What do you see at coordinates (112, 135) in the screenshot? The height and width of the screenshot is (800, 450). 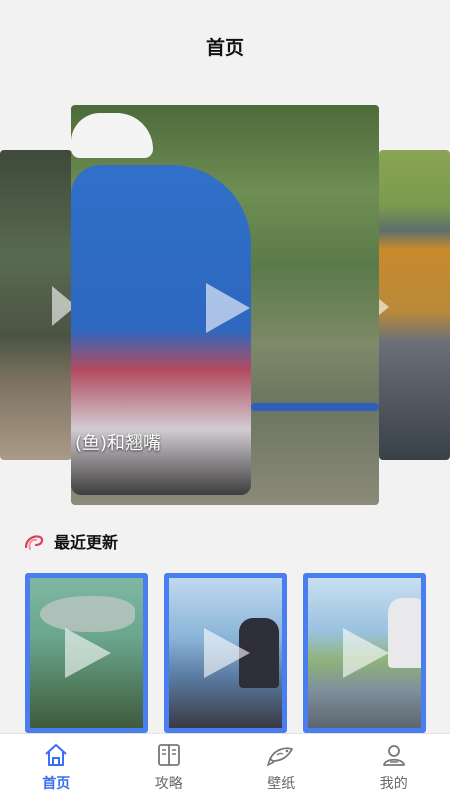 I see `video-thumbnail-cap` at bounding box center [112, 135].